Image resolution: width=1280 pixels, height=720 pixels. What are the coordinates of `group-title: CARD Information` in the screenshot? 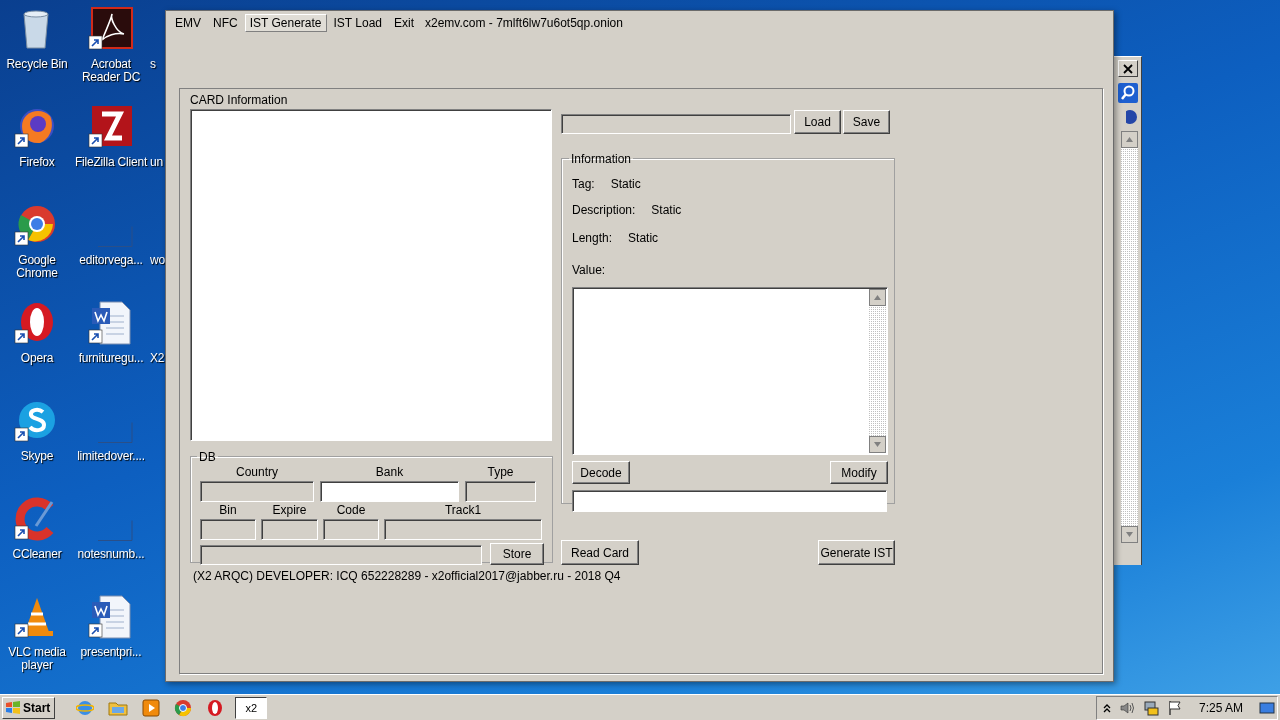 It's located at (239, 100).